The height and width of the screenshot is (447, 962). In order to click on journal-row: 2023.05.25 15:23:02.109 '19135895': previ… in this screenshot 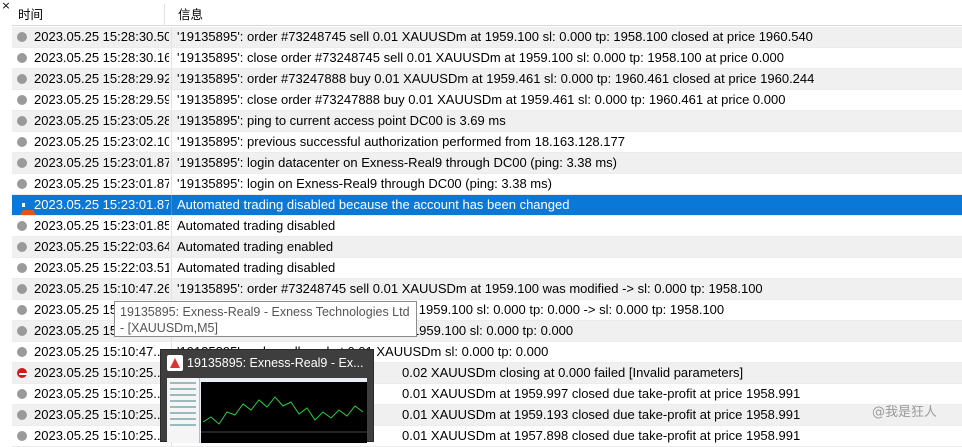, I will do `click(487, 142)`.